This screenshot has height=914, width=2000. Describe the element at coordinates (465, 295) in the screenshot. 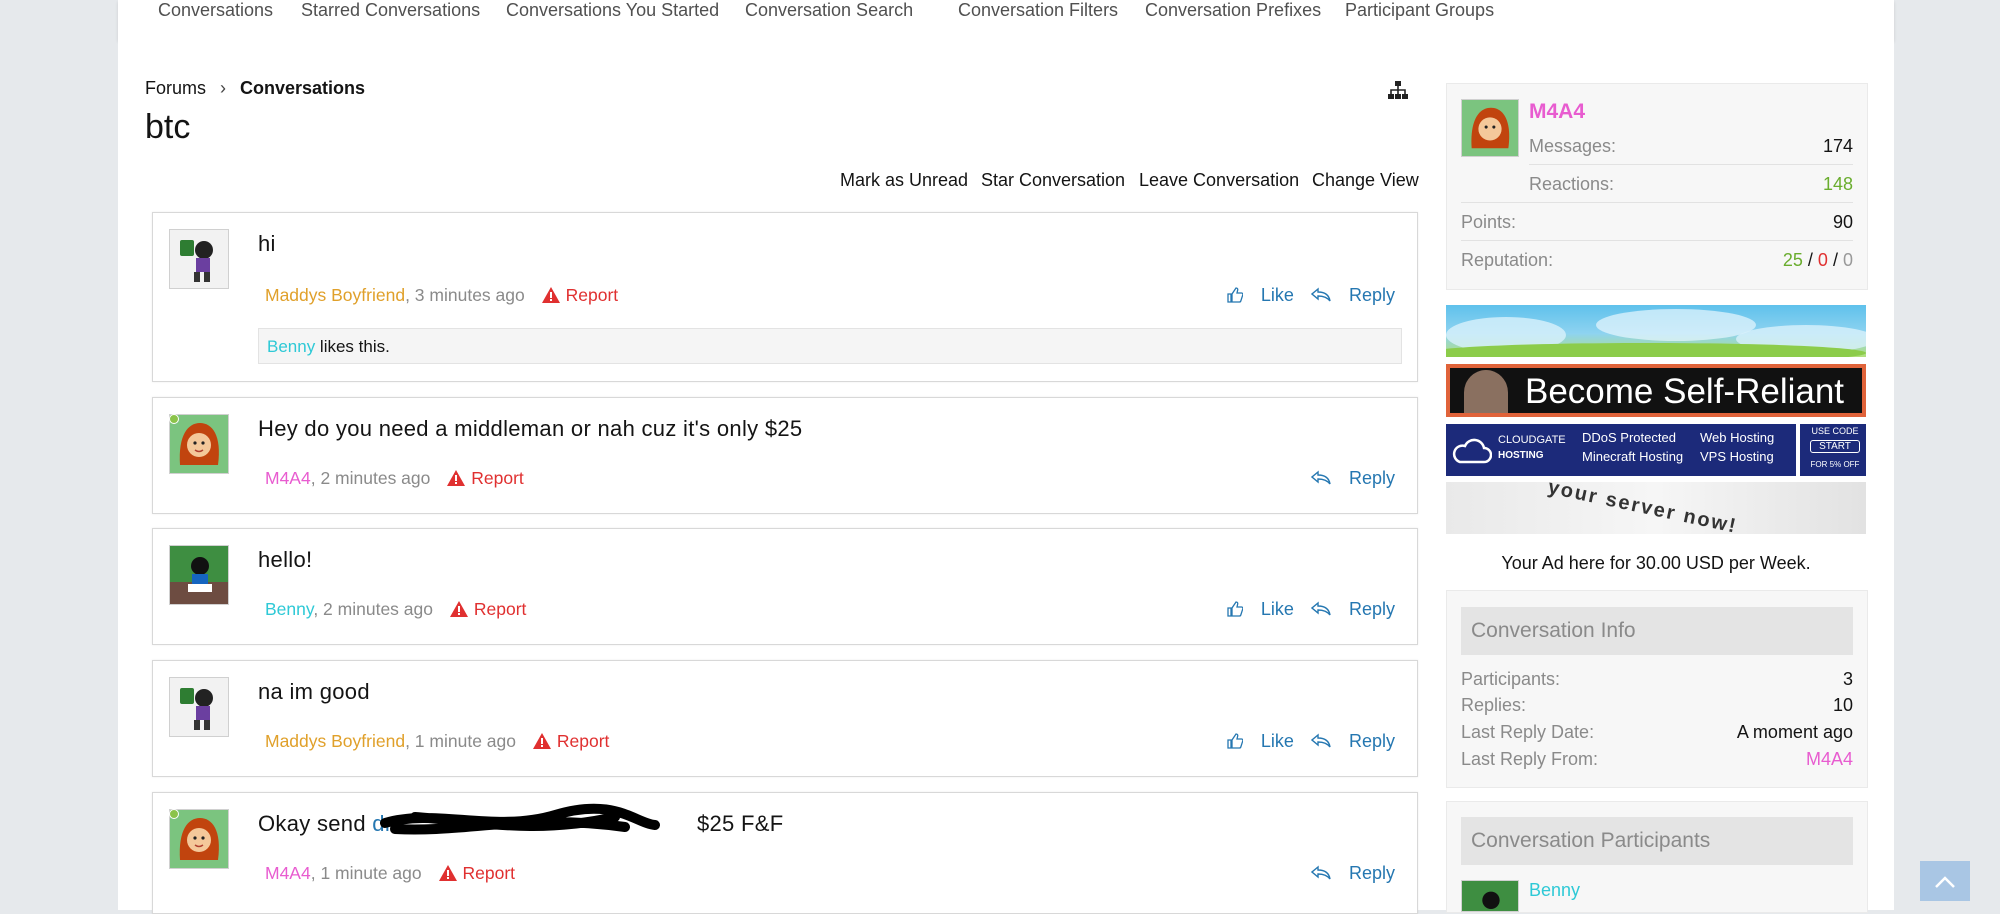

I see `message-time: , 3 minutes ago` at that location.